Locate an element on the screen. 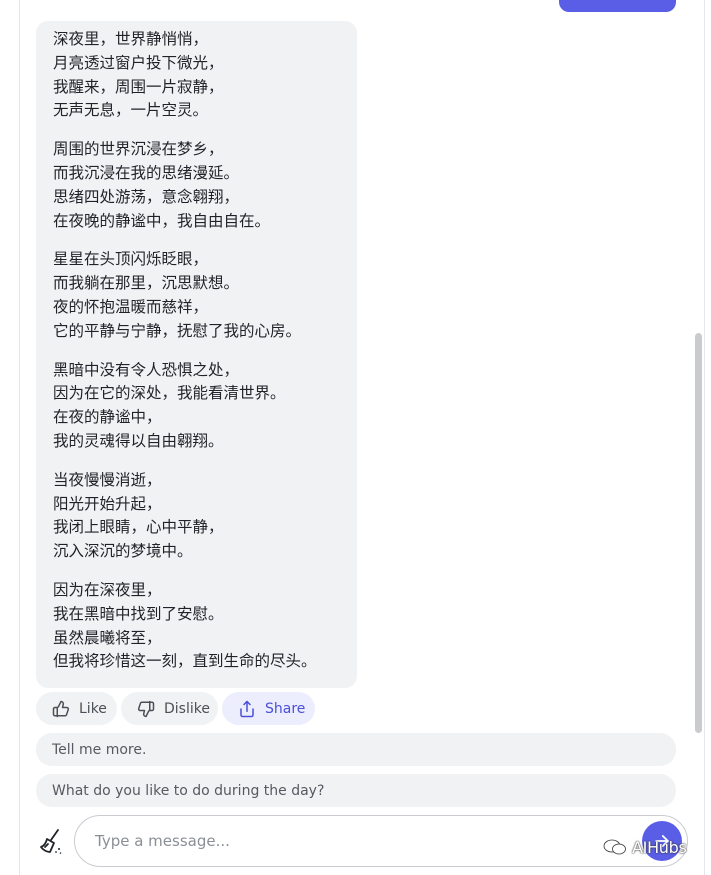 The height and width of the screenshot is (875, 711). dislike-button: Dislike is located at coordinates (169, 708).